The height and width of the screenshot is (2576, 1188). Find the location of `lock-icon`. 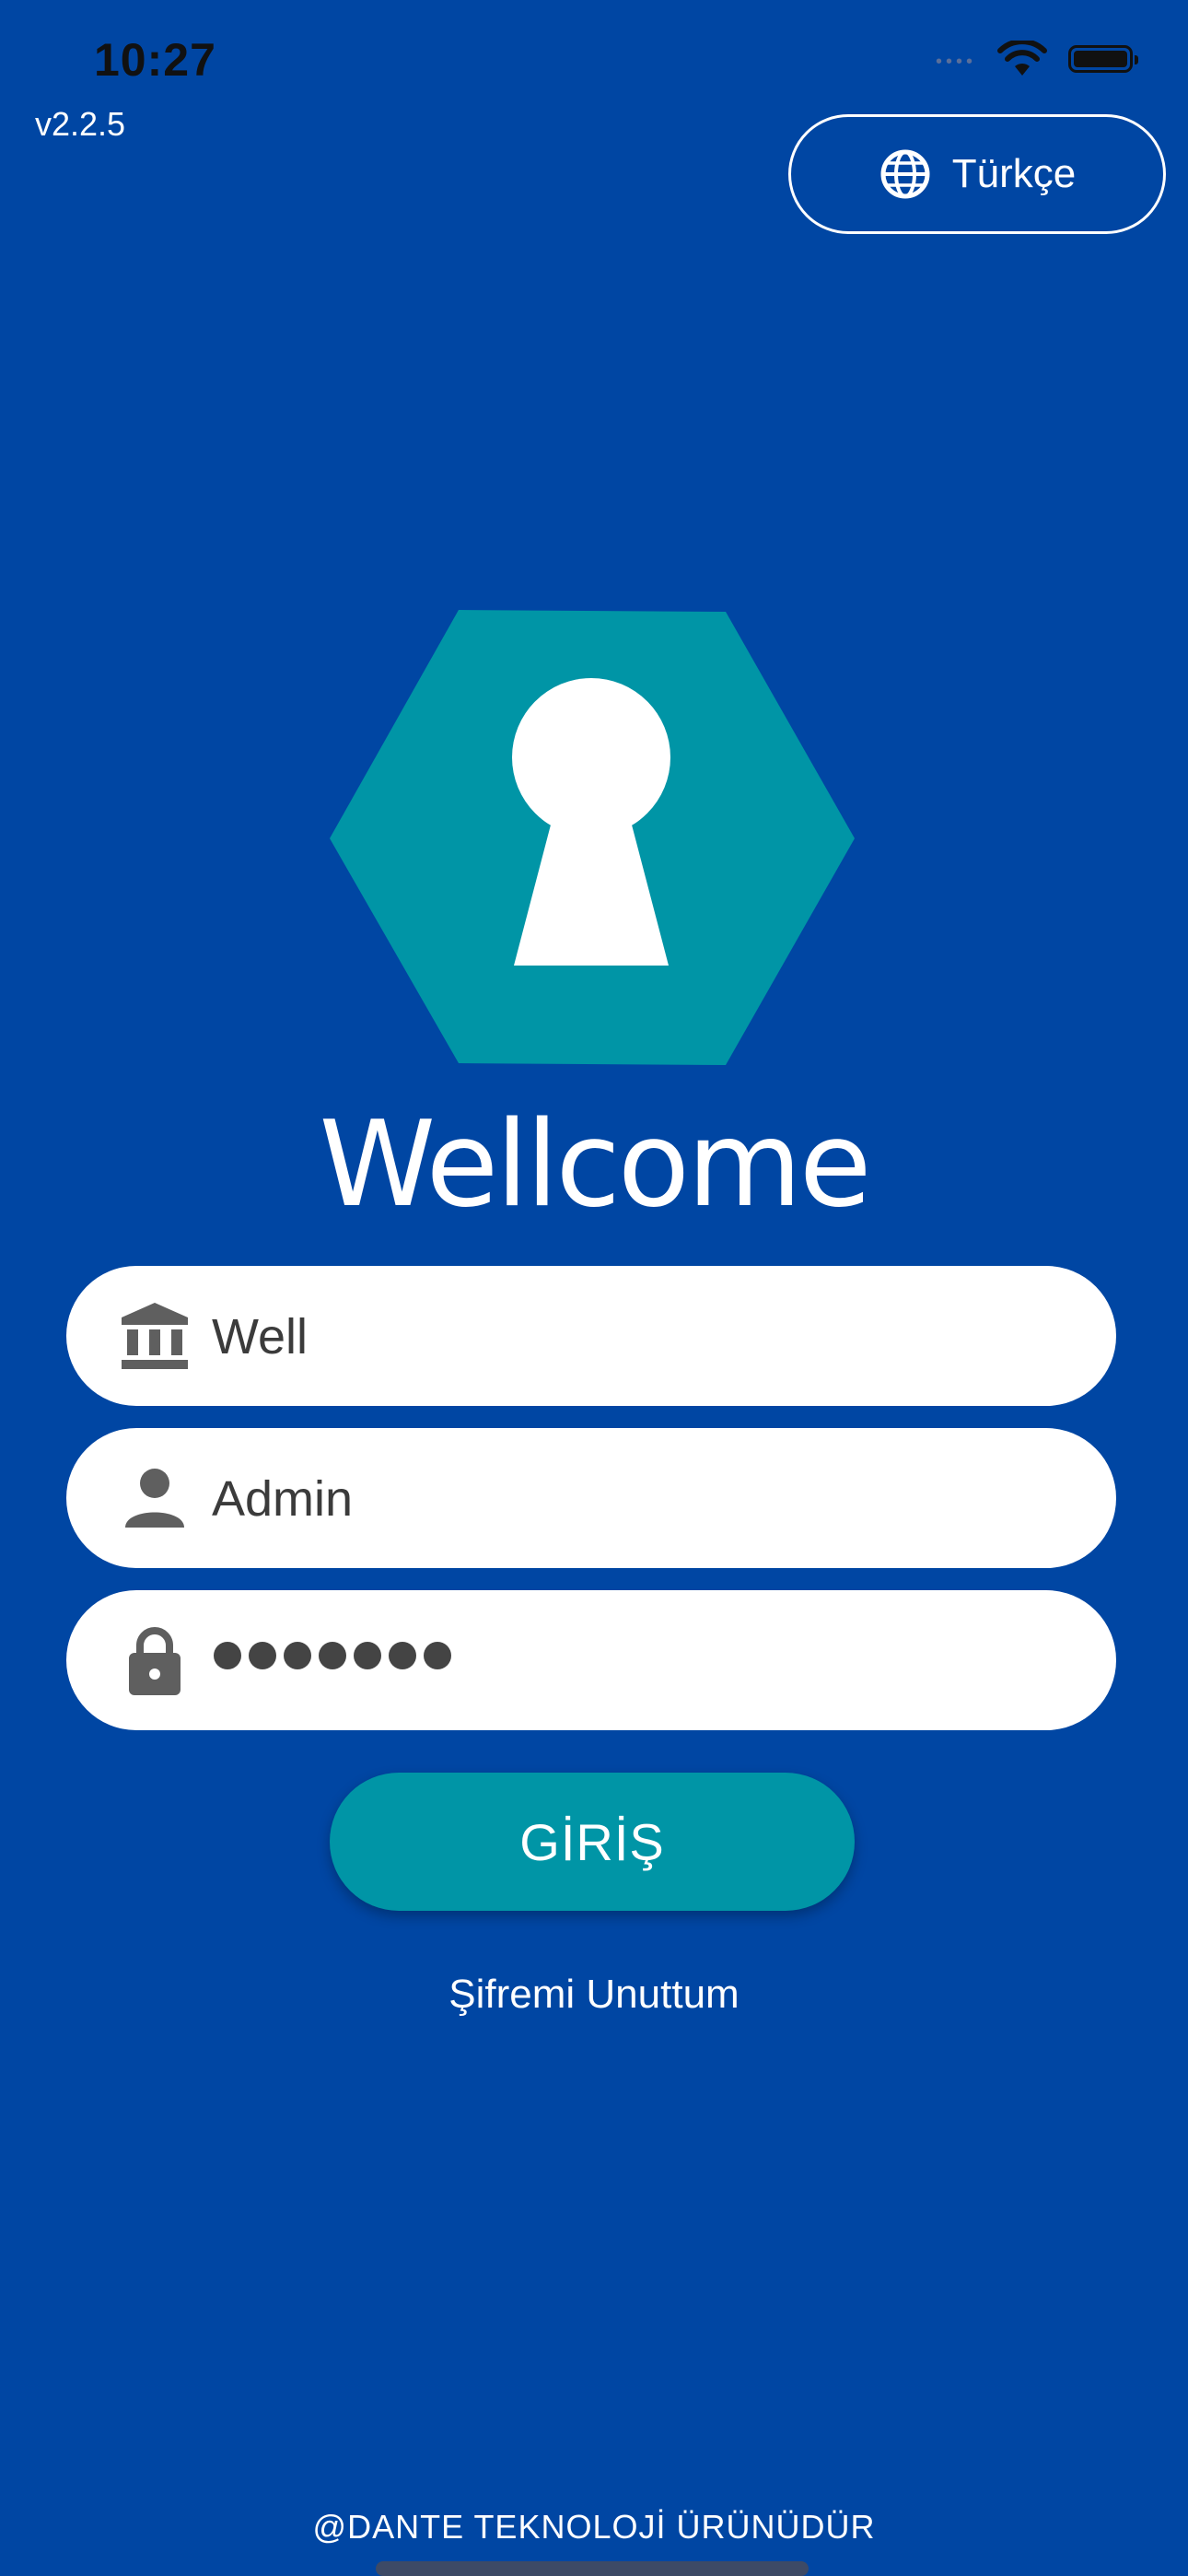

lock-icon is located at coordinates (155, 1661).